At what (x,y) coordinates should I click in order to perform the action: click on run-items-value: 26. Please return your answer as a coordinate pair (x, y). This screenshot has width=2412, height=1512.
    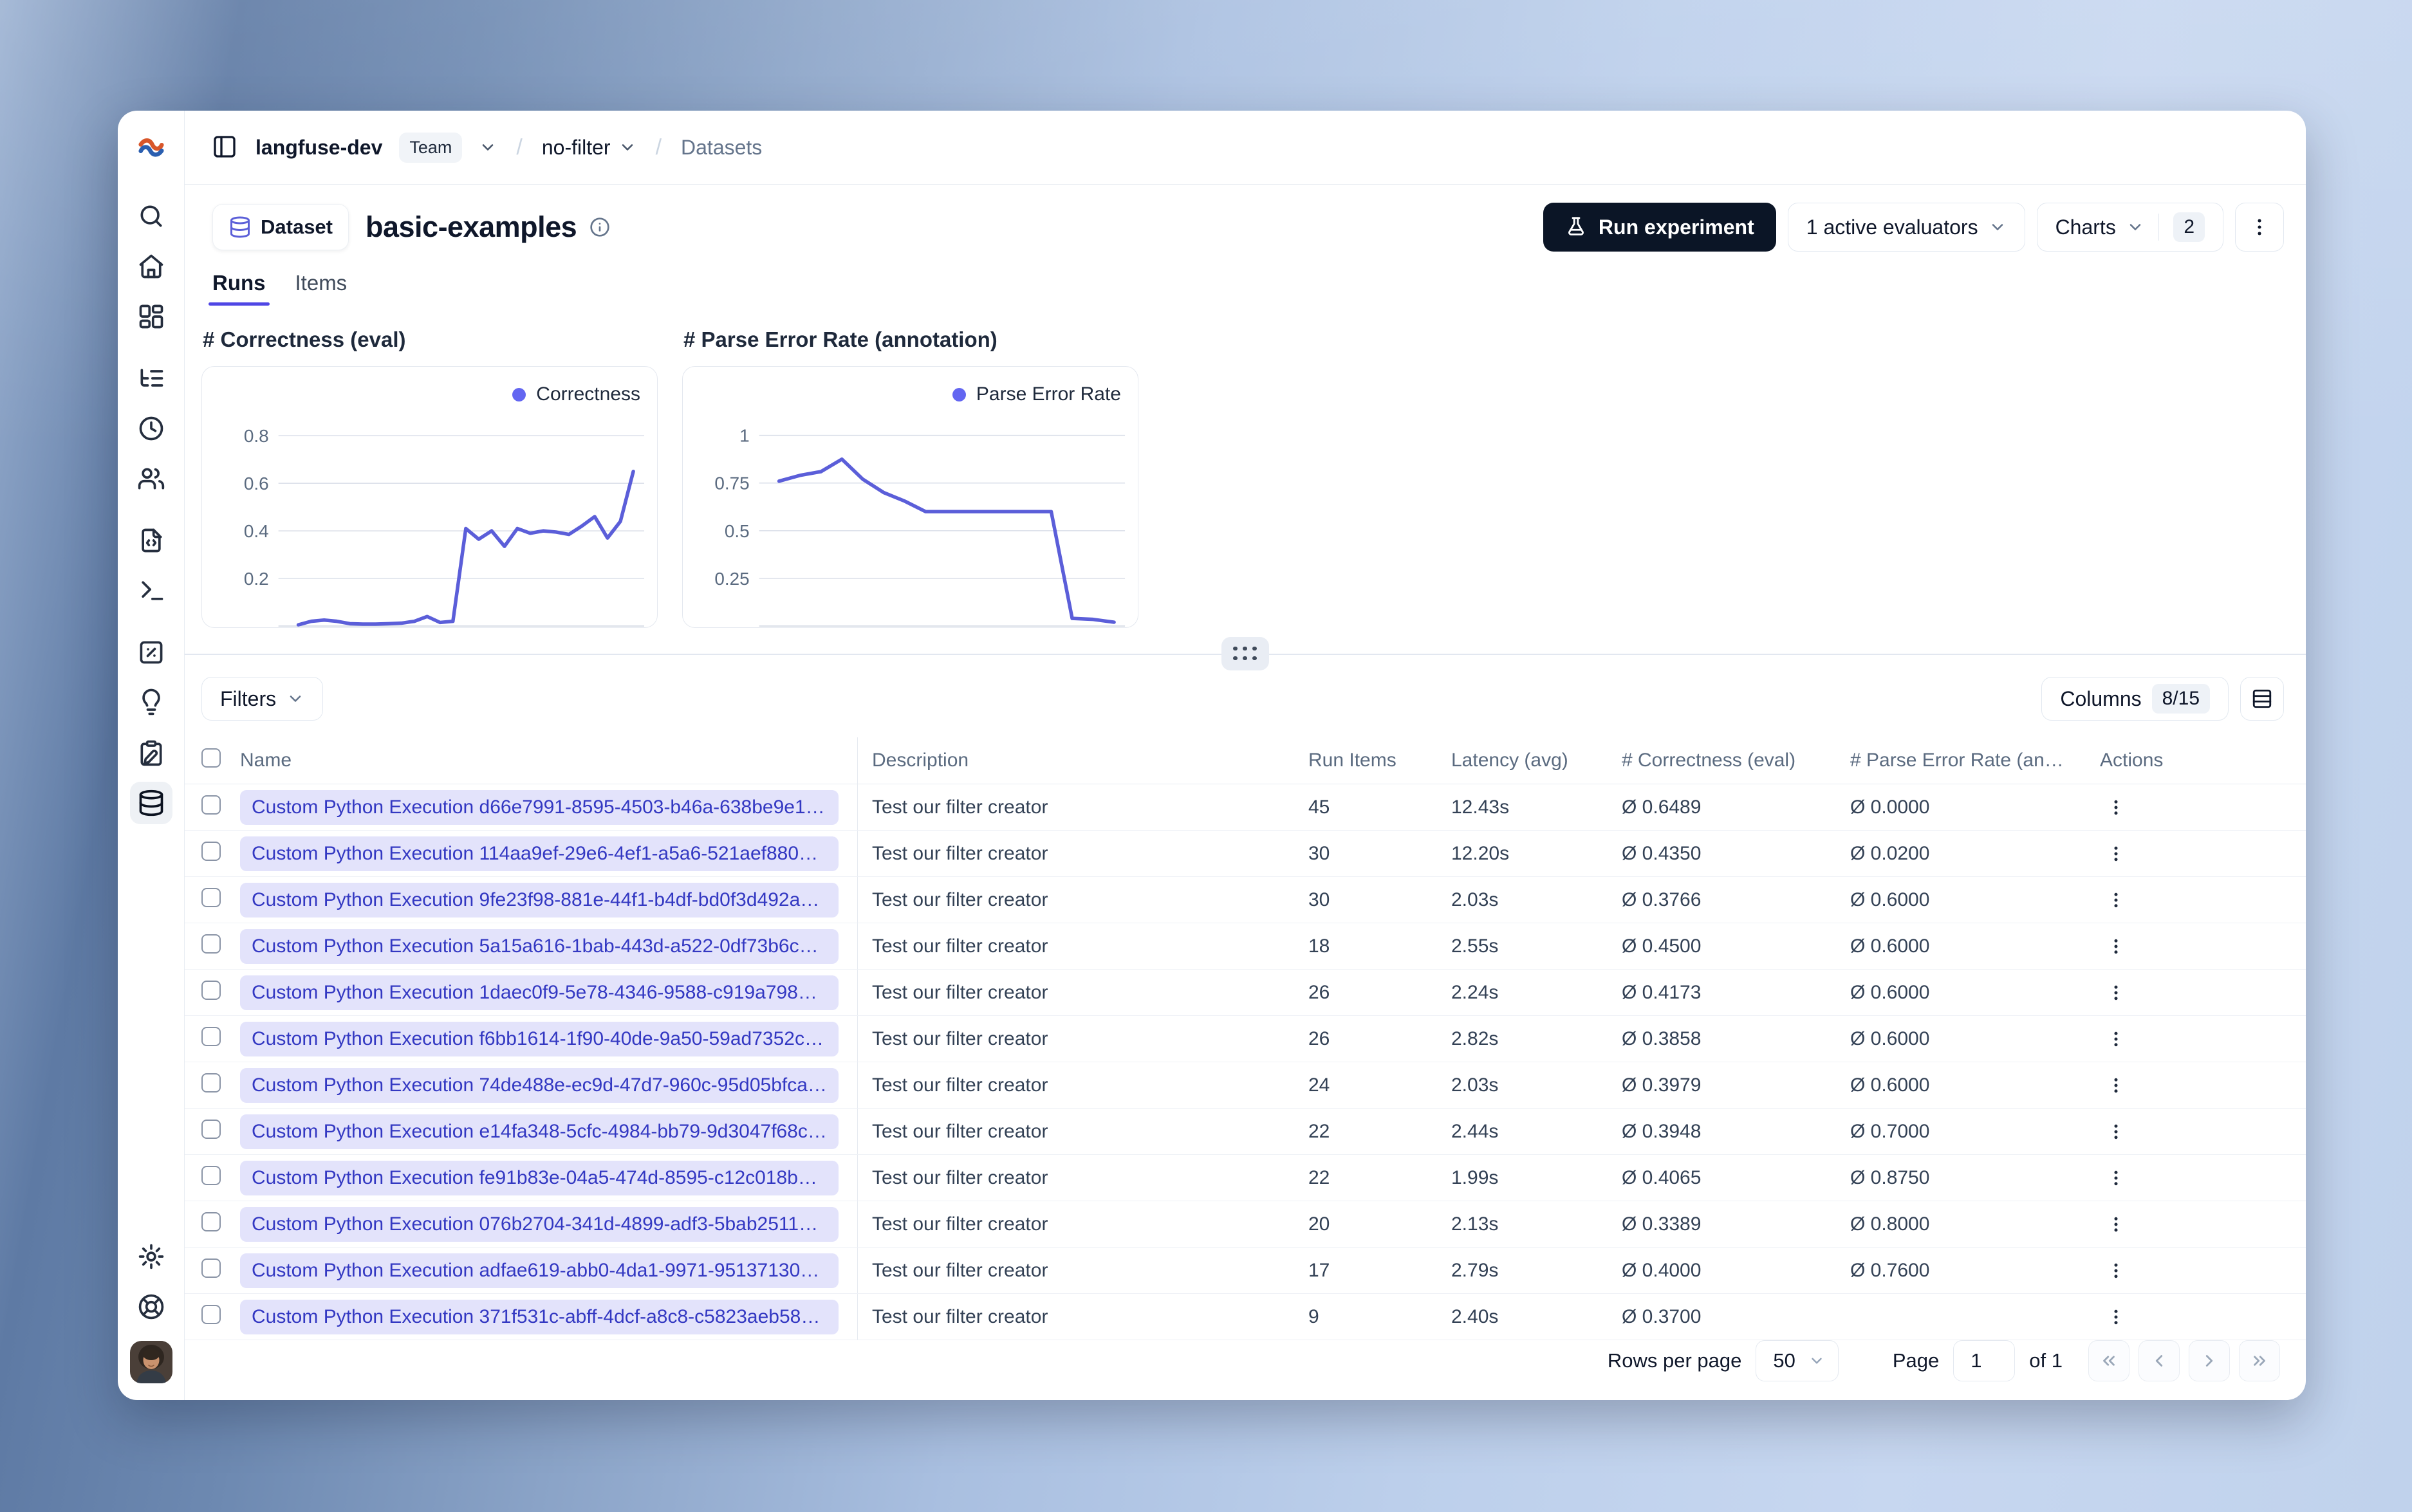
    Looking at the image, I should click on (1319, 1038).